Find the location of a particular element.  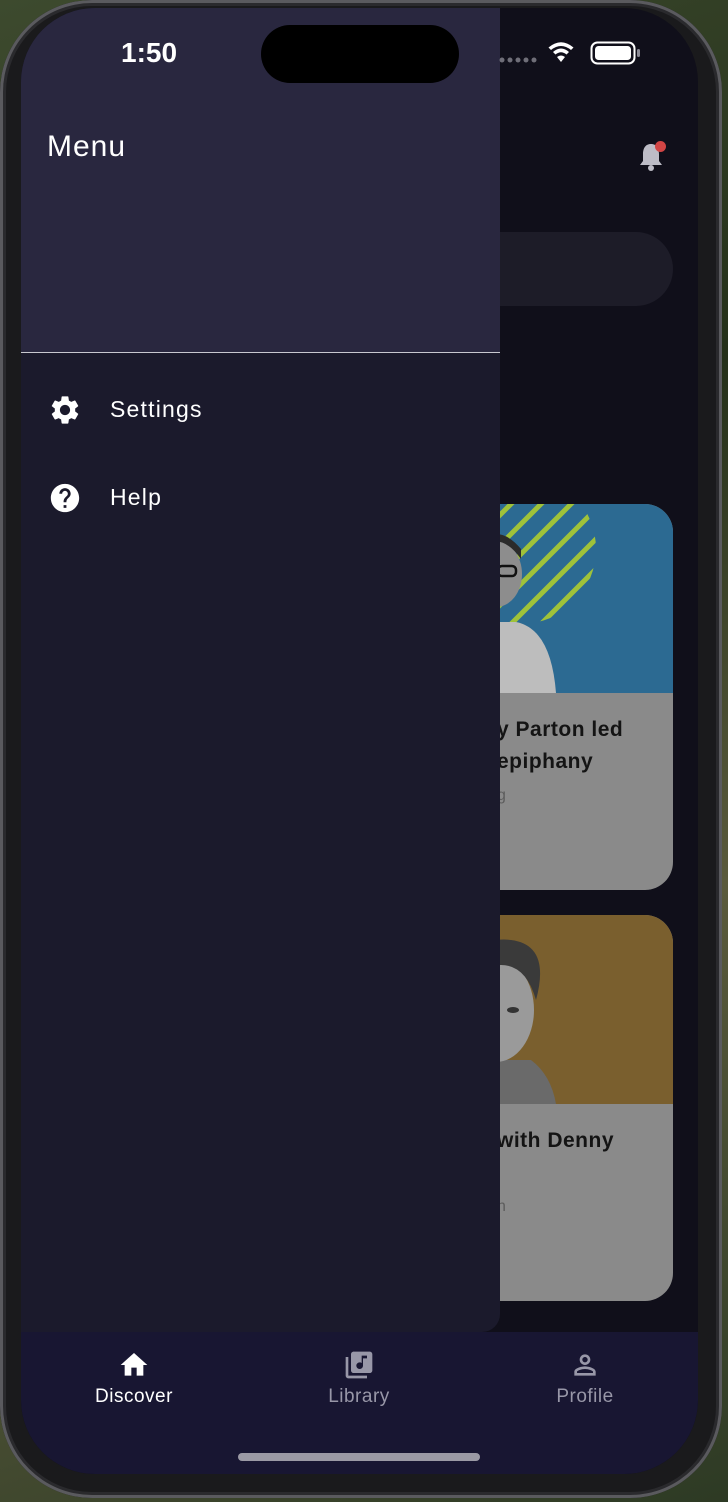

help-circle-icon is located at coordinates (65, 498).